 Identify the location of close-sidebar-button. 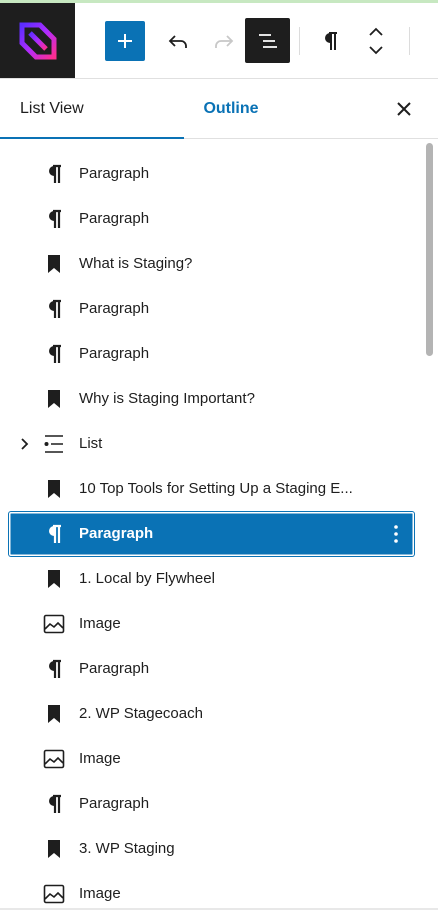
(404, 109).